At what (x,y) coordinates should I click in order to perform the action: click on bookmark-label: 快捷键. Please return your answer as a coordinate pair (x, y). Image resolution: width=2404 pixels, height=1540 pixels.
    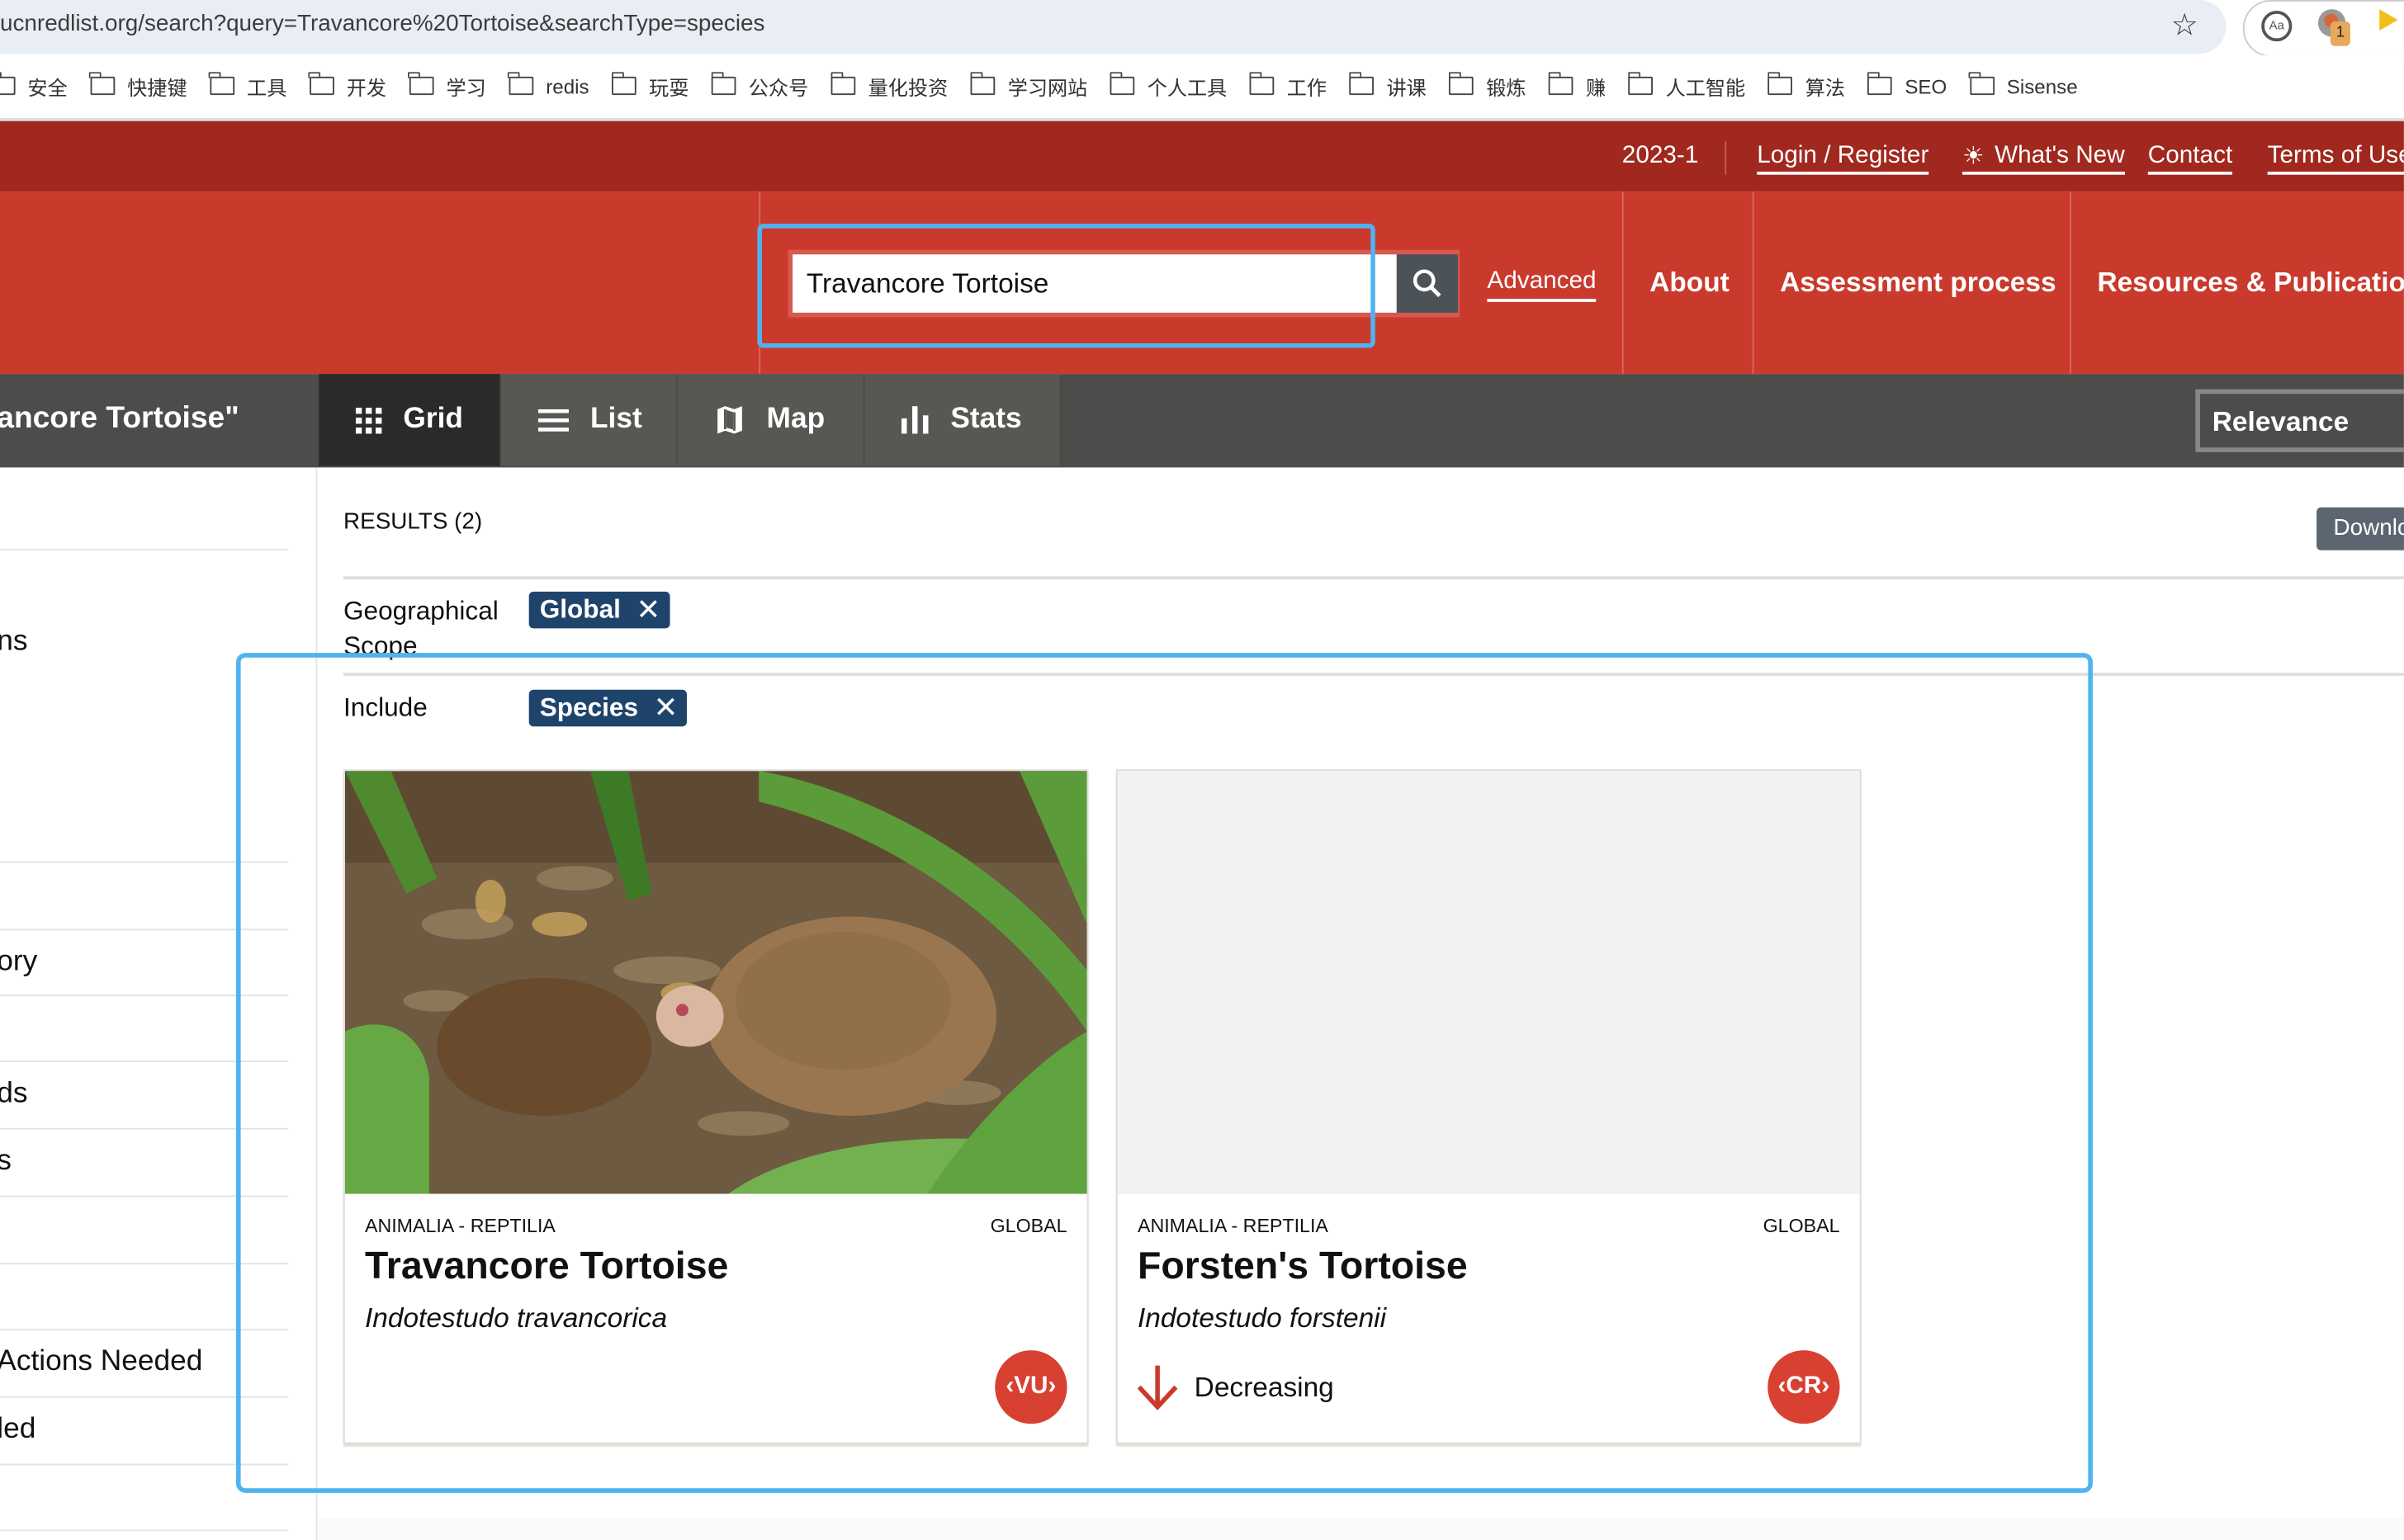
    Looking at the image, I should click on (157, 87).